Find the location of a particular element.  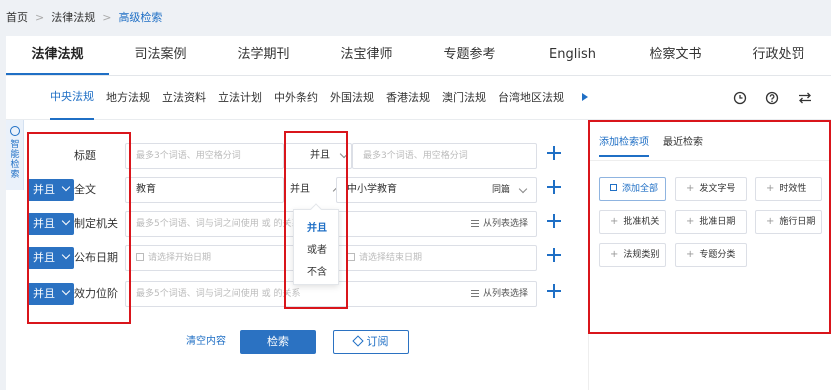

tab-english: English is located at coordinates (572, 55).